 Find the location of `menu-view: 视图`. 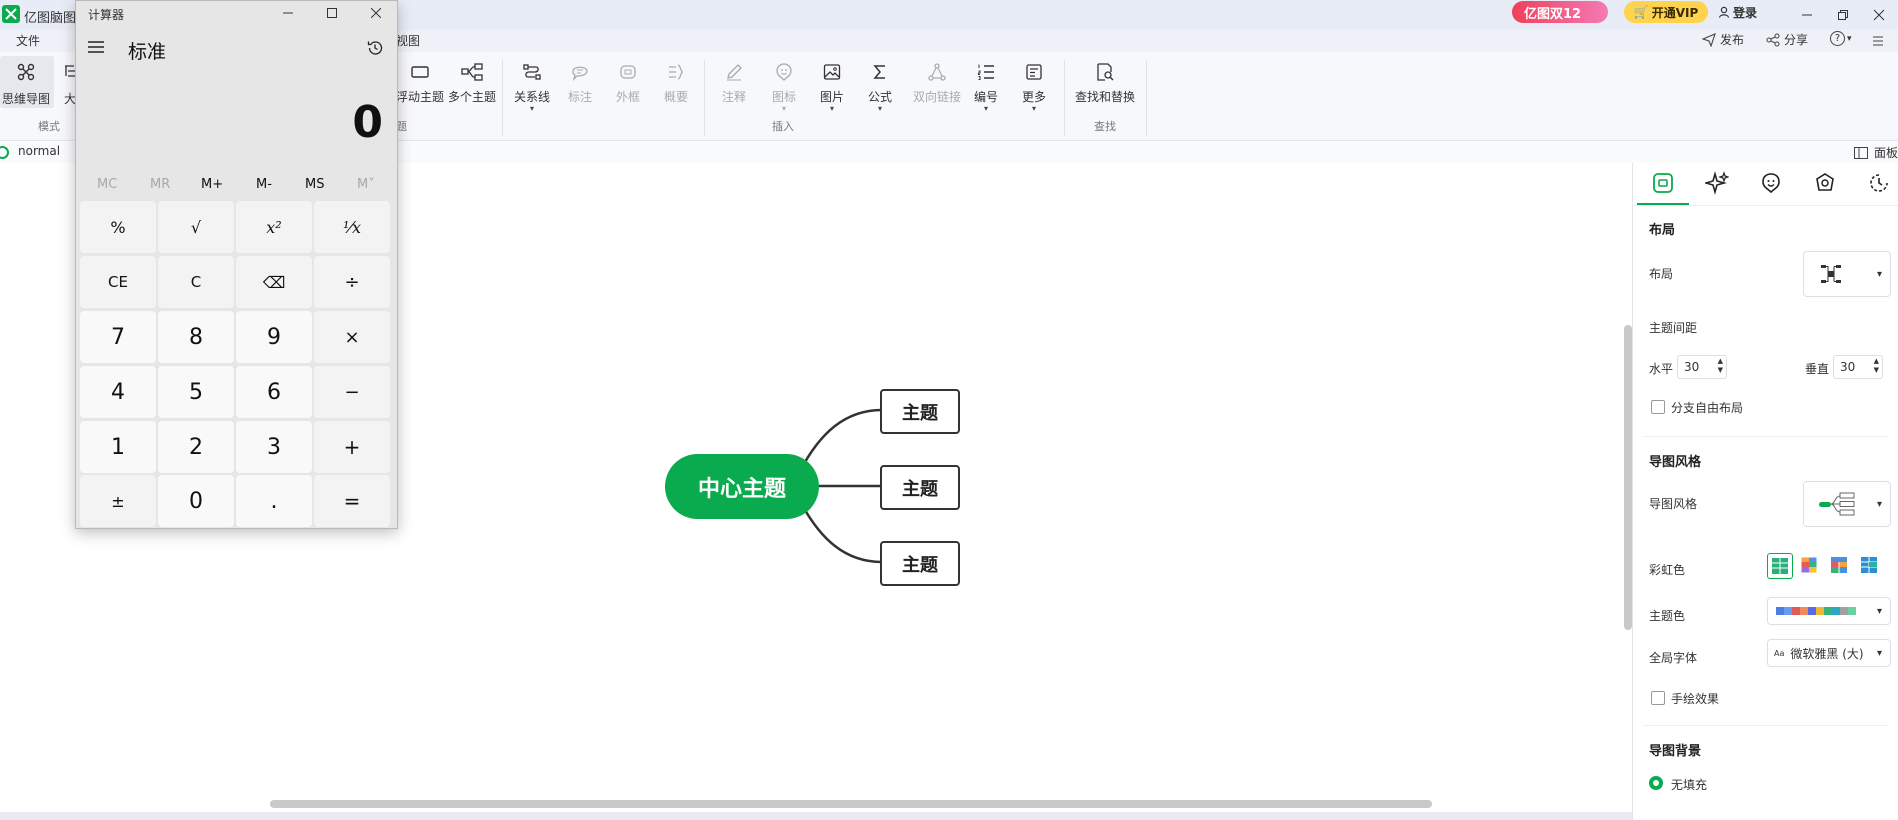

menu-view: 视图 is located at coordinates (408, 40).